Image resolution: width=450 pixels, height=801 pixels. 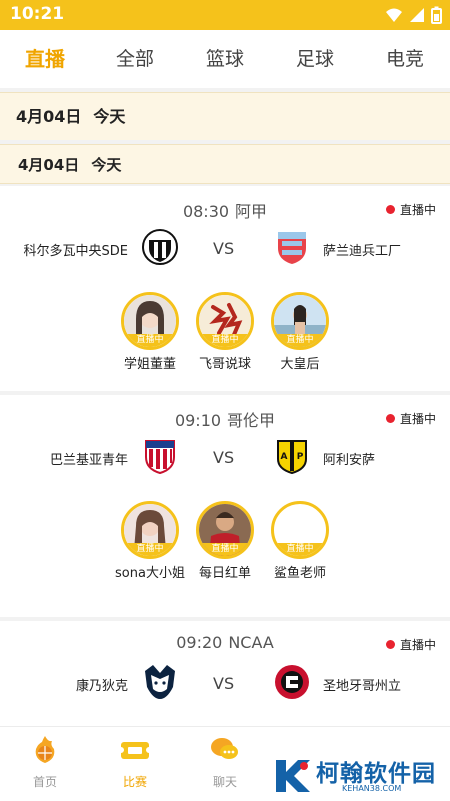 What do you see at coordinates (349, 460) in the screenshot?
I see `away-team-name: 阿利安萨` at bounding box center [349, 460].